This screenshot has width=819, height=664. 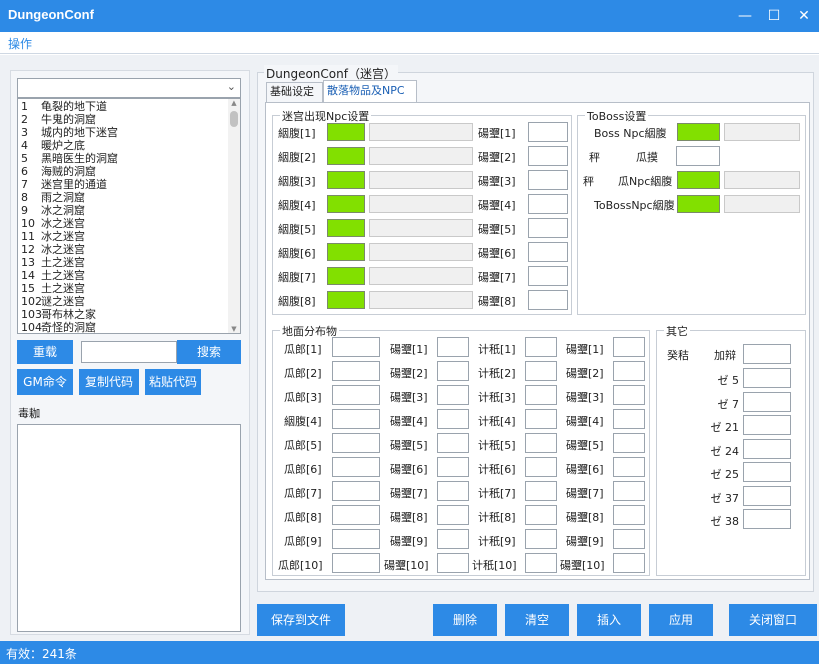 What do you see at coordinates (234, 216) in the screenshot?
I see `list-scrollbar: ▲ ▼` at bounding box center [234, 216].